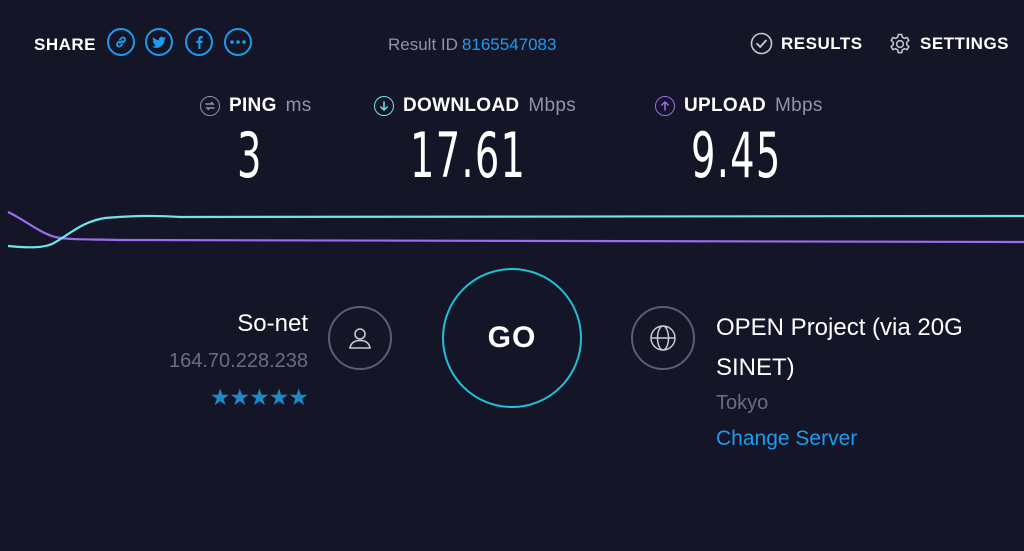 The height and width of the screenshot is (551, 1024). What do you see at coordinates (259, 397) in the screenshot?
I see `isp-rating-stars: ★★★★★` at bounding box center [259, 397].